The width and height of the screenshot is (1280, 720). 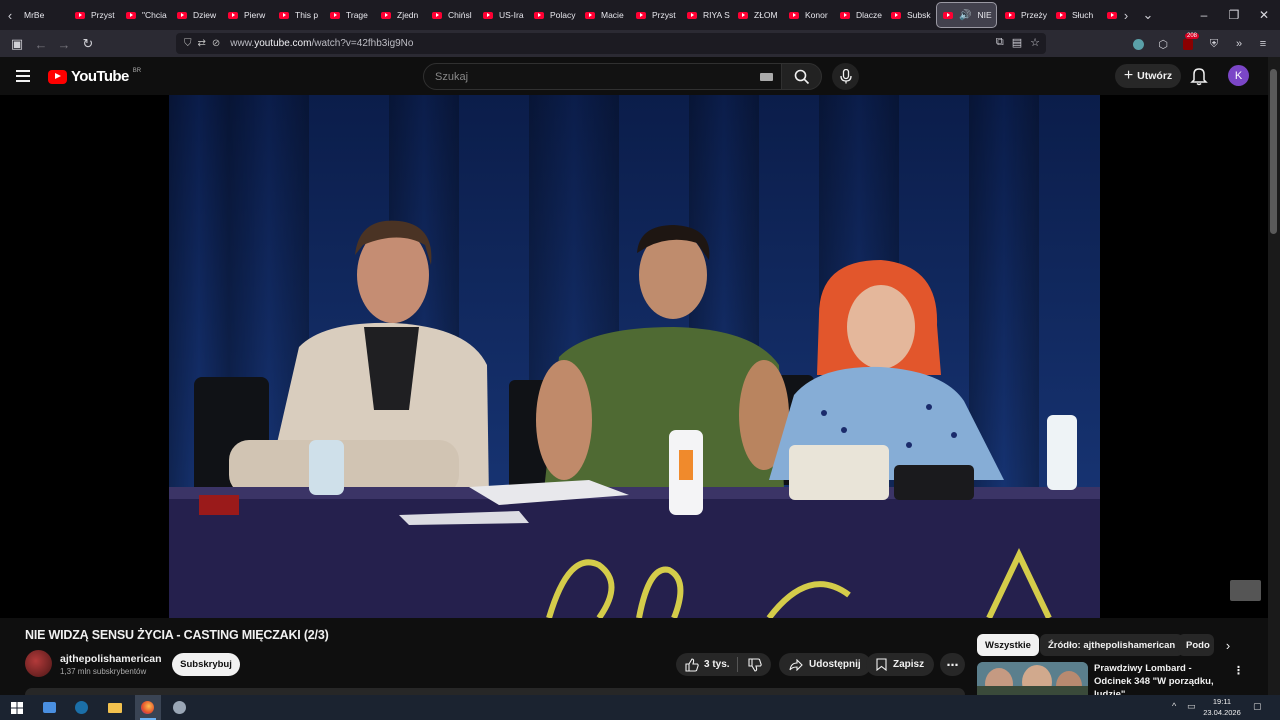 What do you see at coordinates (1174, 706) in the screenshot?
I see `tray-expand-icon: ^` at bounding box center [1174, 706].